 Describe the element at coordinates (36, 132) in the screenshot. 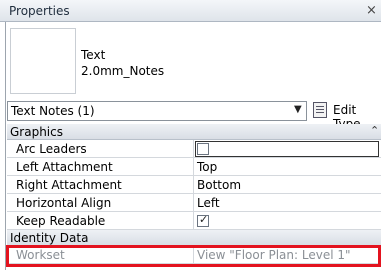

I see `group-graphics-label: Graphics` at that location.